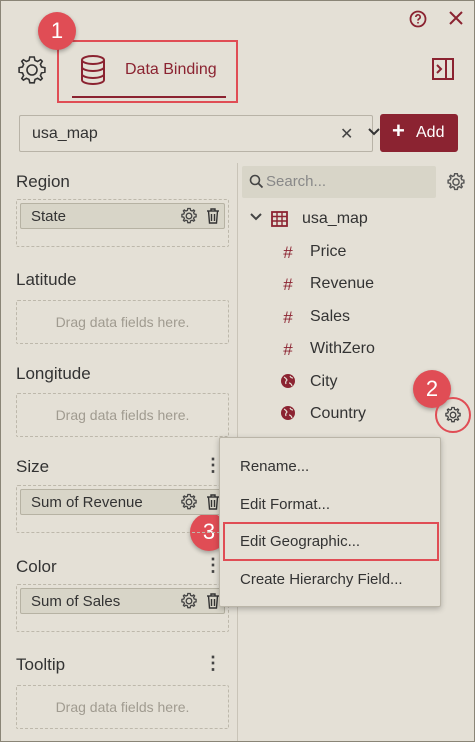 The height and width of the screenshot is (742, 475). I want to click on section-title-size: Size, so click(33, 466).